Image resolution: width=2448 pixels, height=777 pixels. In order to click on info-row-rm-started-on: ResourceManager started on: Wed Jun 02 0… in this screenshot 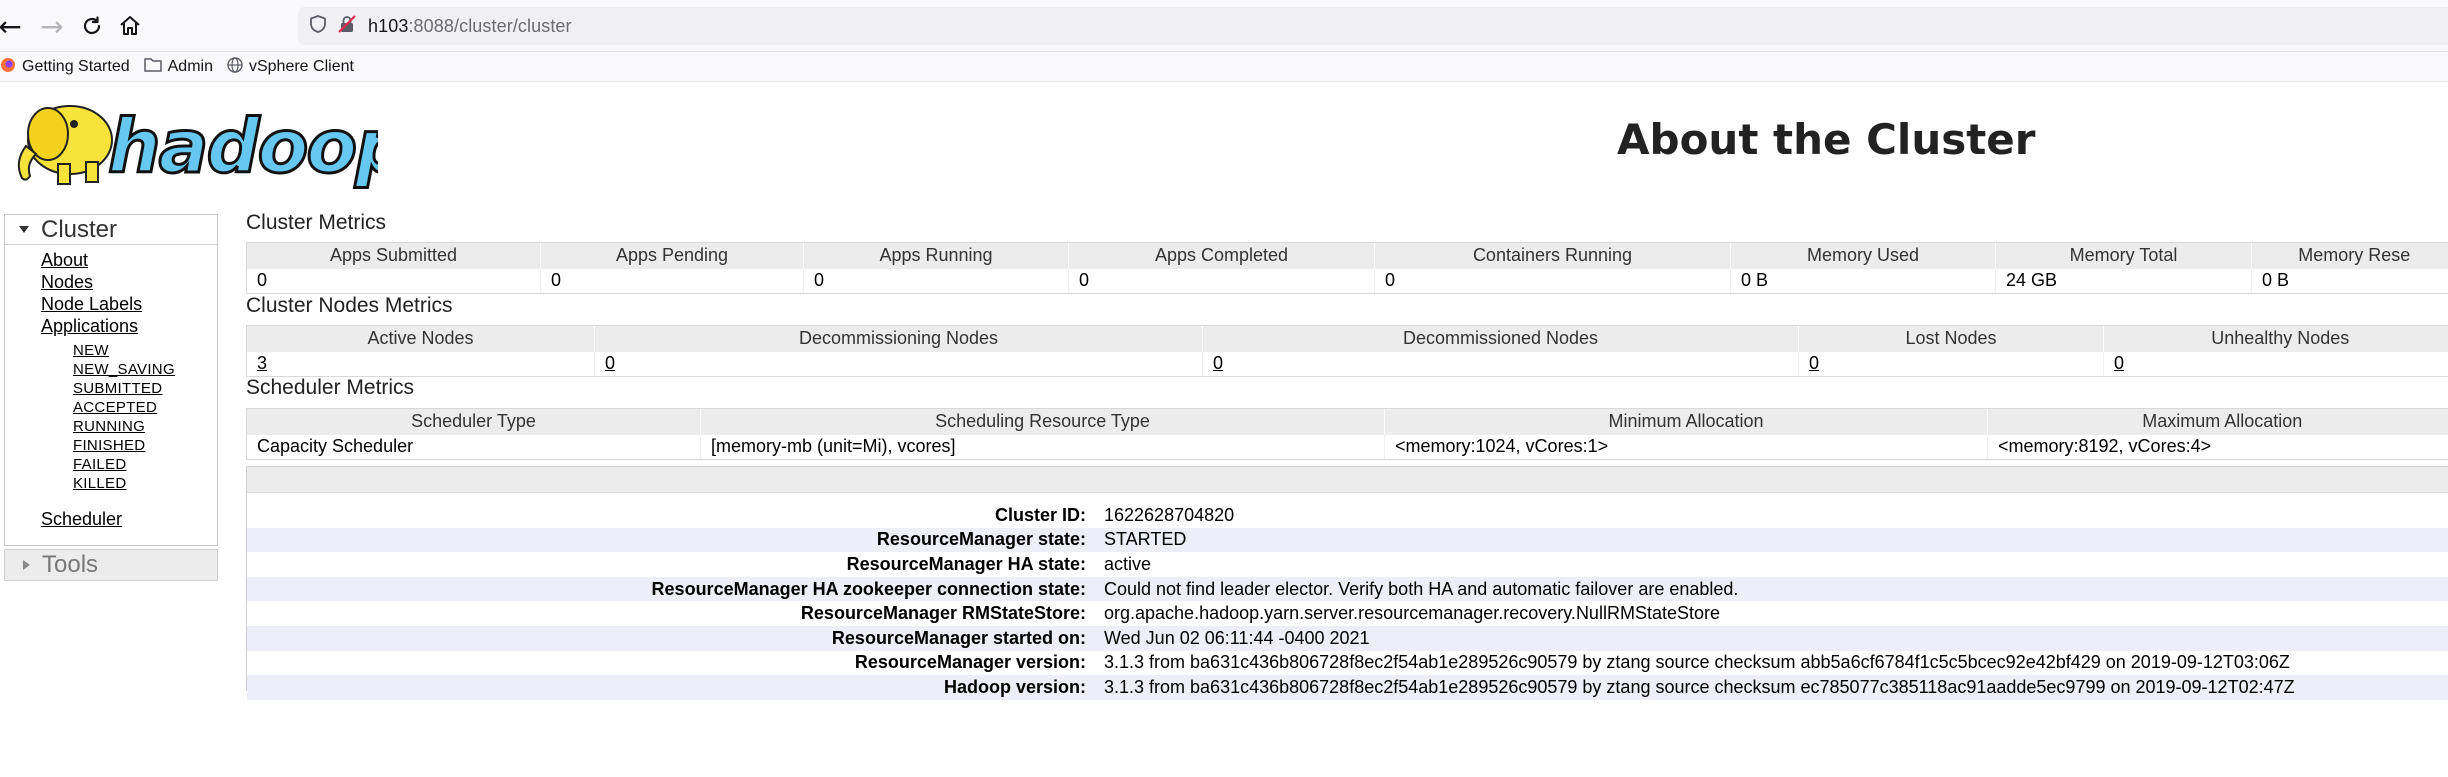, I will do `click(1347, 638)`.